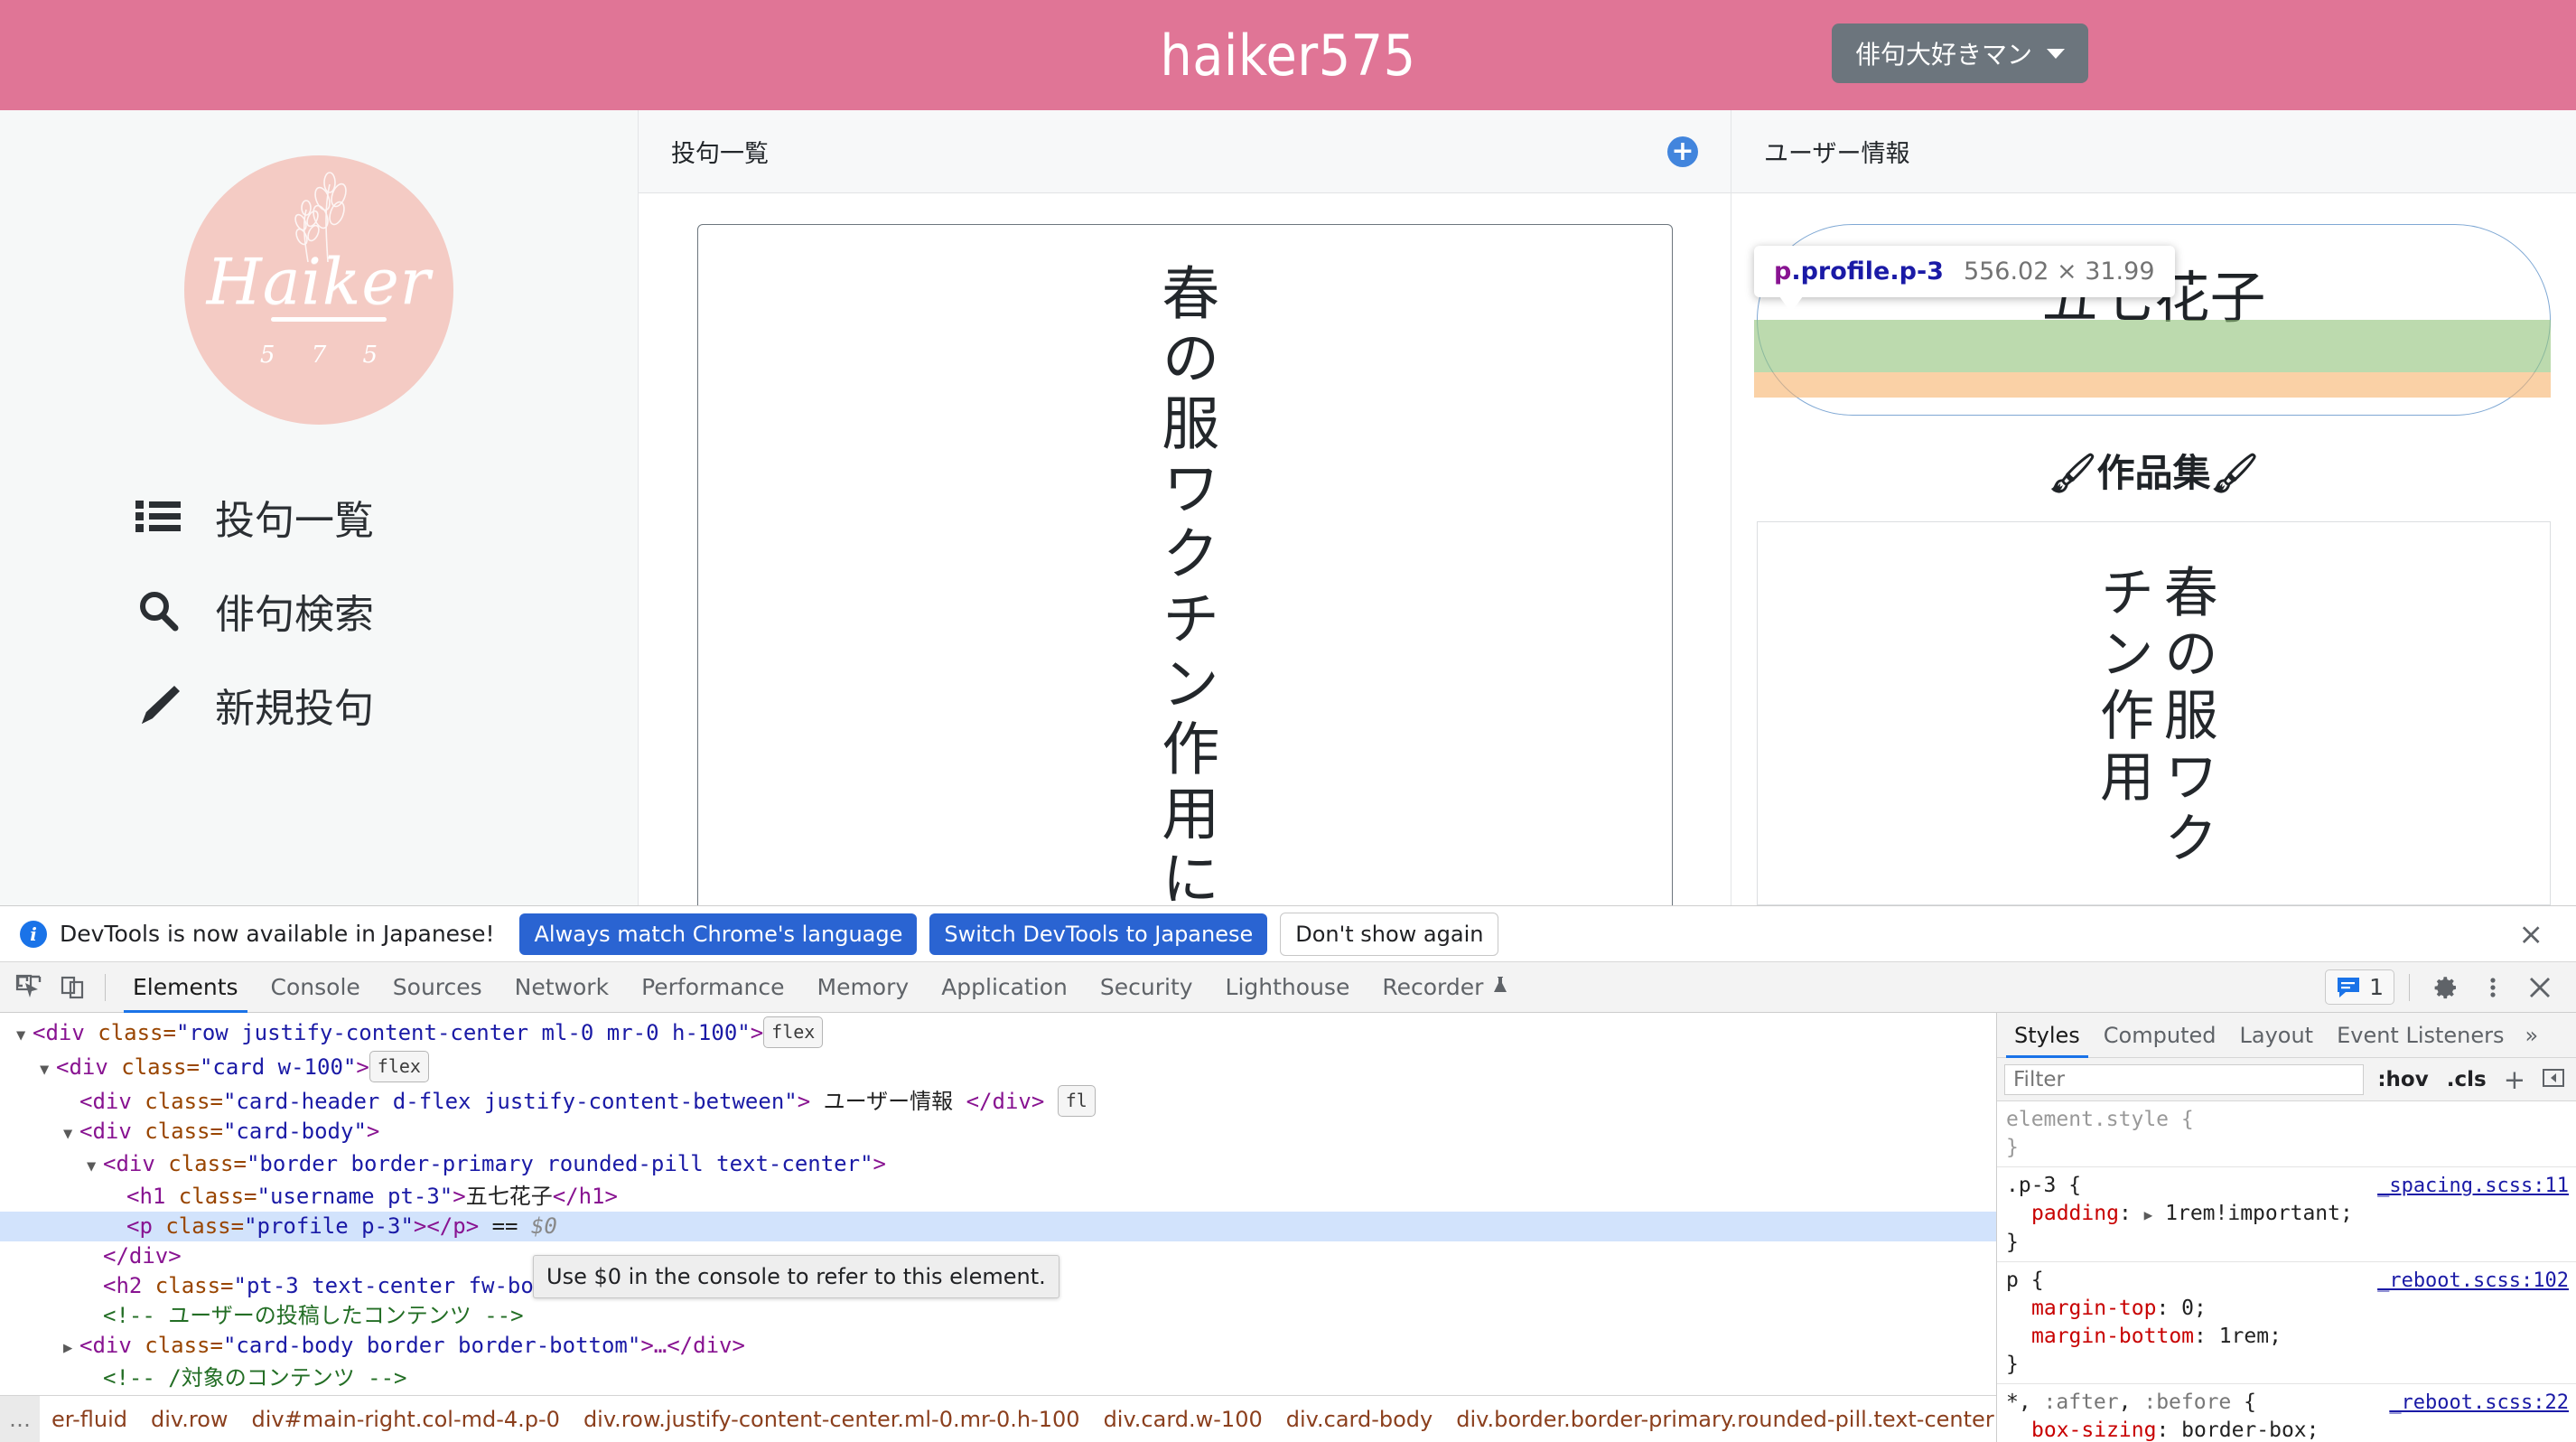  I want to click on style-declaration: box-sizing: border-box;, so click(2291, 1429).